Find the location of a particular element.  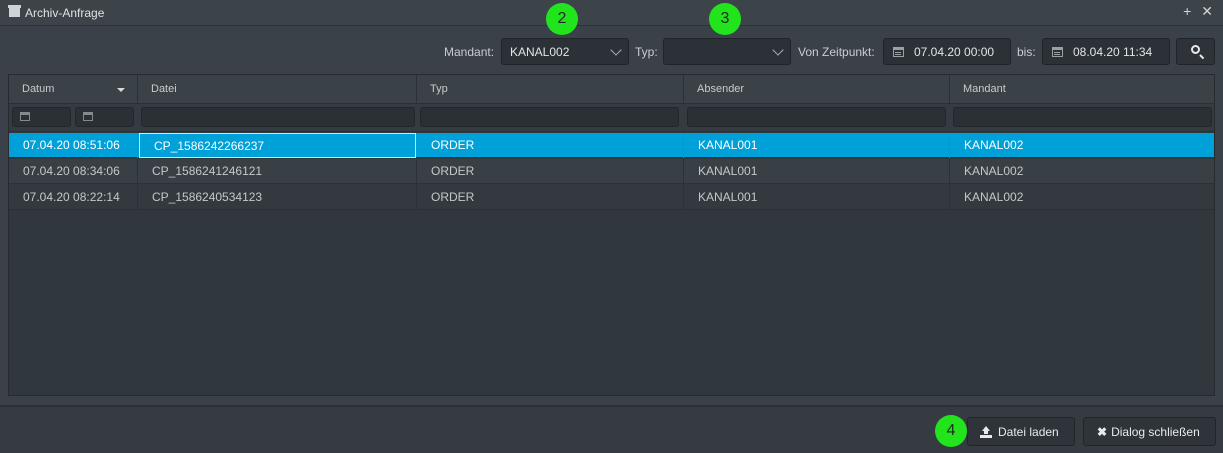

search-icon is located at coordinates (1195, 49).